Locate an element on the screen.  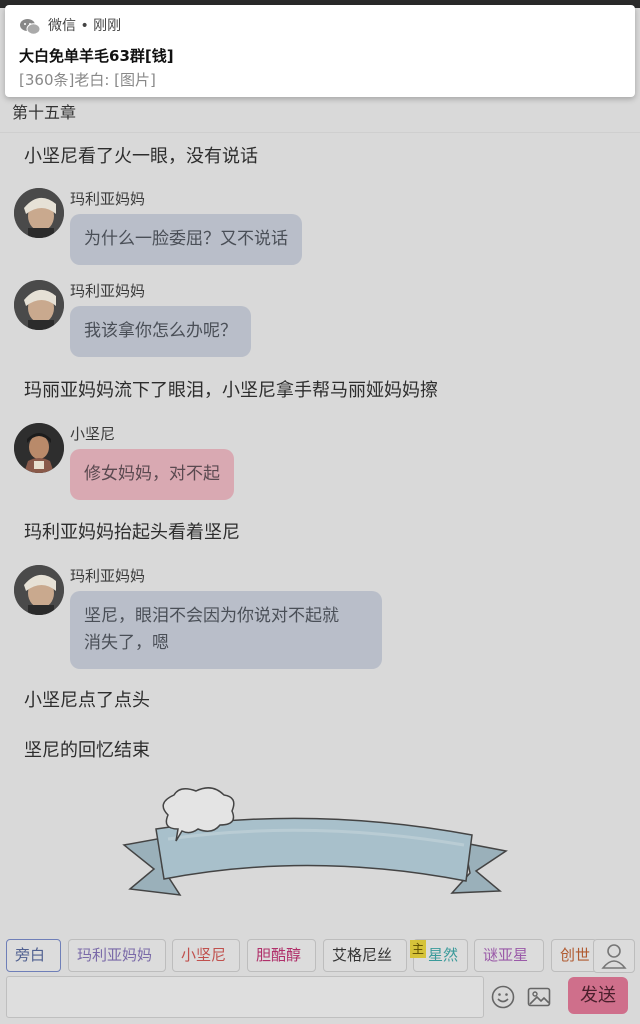
role-chip-agnes: 艾格尼丝 is located at coordinates (365, 955).